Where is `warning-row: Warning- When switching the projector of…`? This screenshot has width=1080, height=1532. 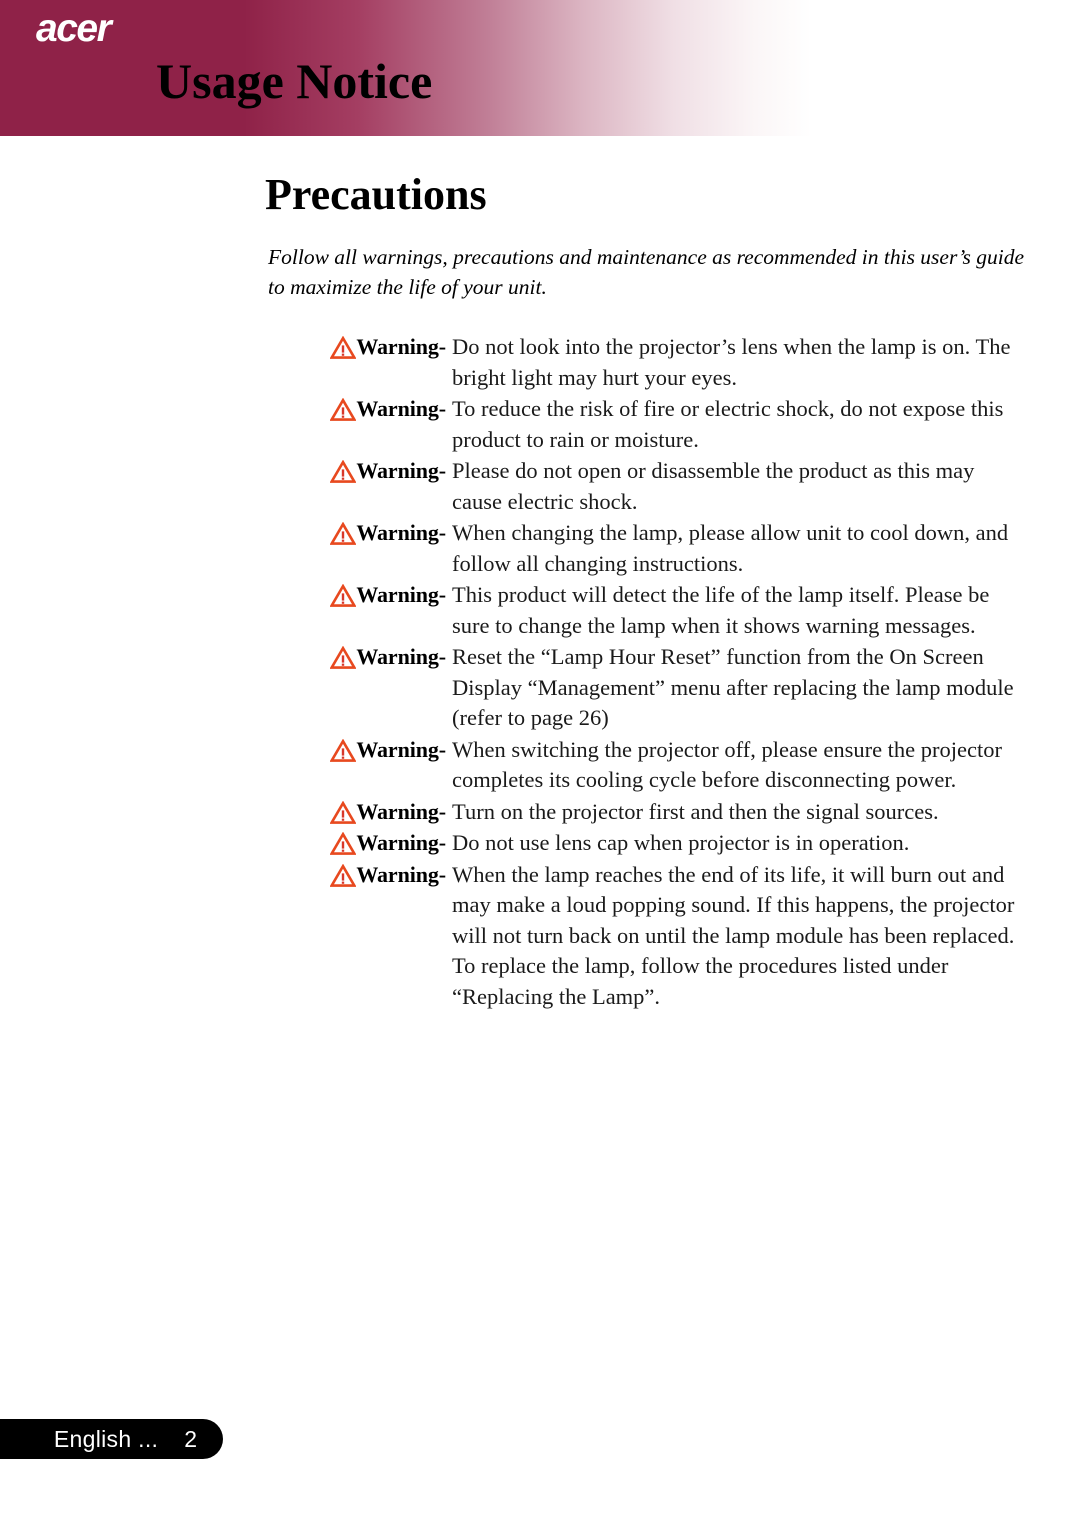
warning-row: Warning- When switching the projector of… is located at coordinates (648, 765).